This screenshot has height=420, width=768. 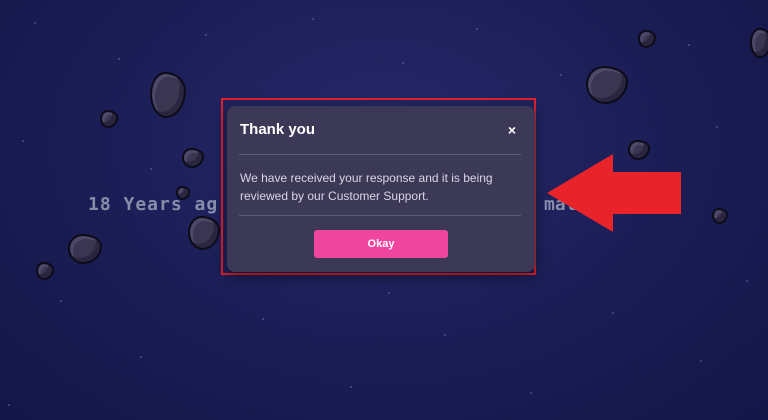 I want to click on close-icon: ×, so click(x=512, y=130).